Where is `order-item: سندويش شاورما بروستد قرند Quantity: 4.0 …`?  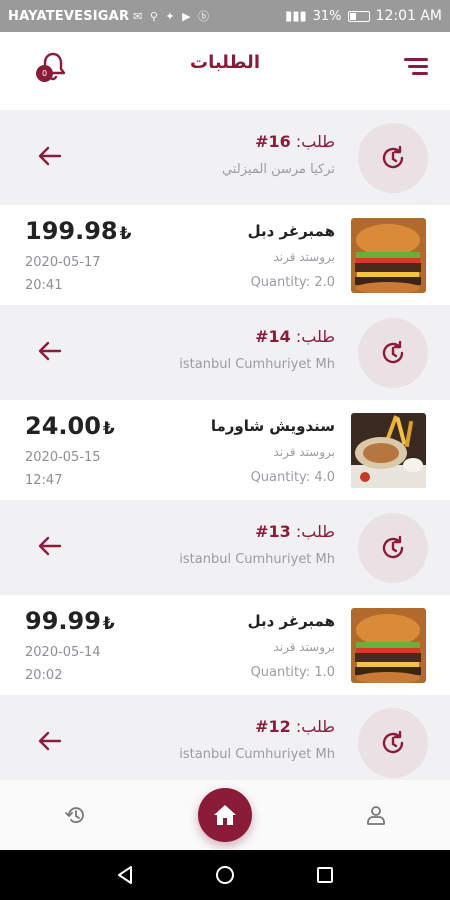 order-item: سندويش شاورما بروستد قرند Quantity: 4.0 … is located at coordinates (225, 450).